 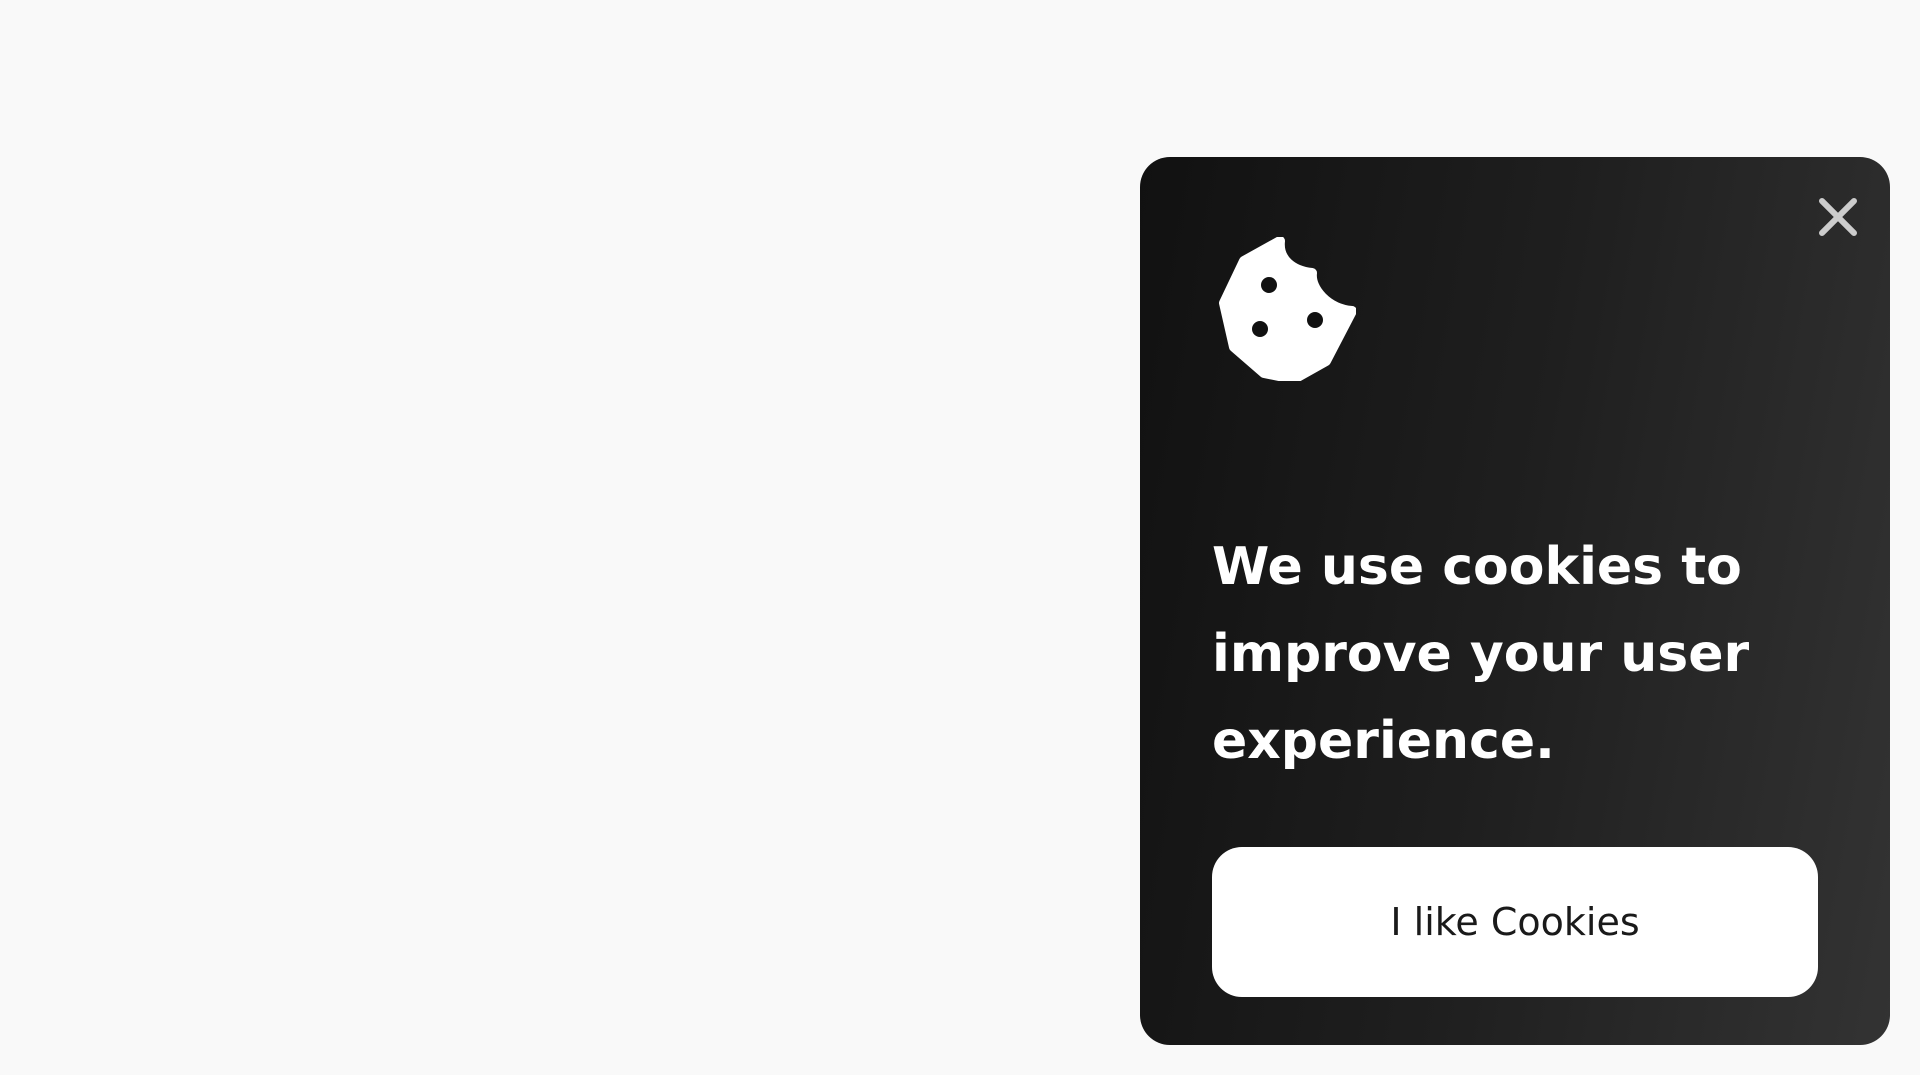 I want to click on accept-cookies-button: I like Cookies, so click(x=1515, y=922).